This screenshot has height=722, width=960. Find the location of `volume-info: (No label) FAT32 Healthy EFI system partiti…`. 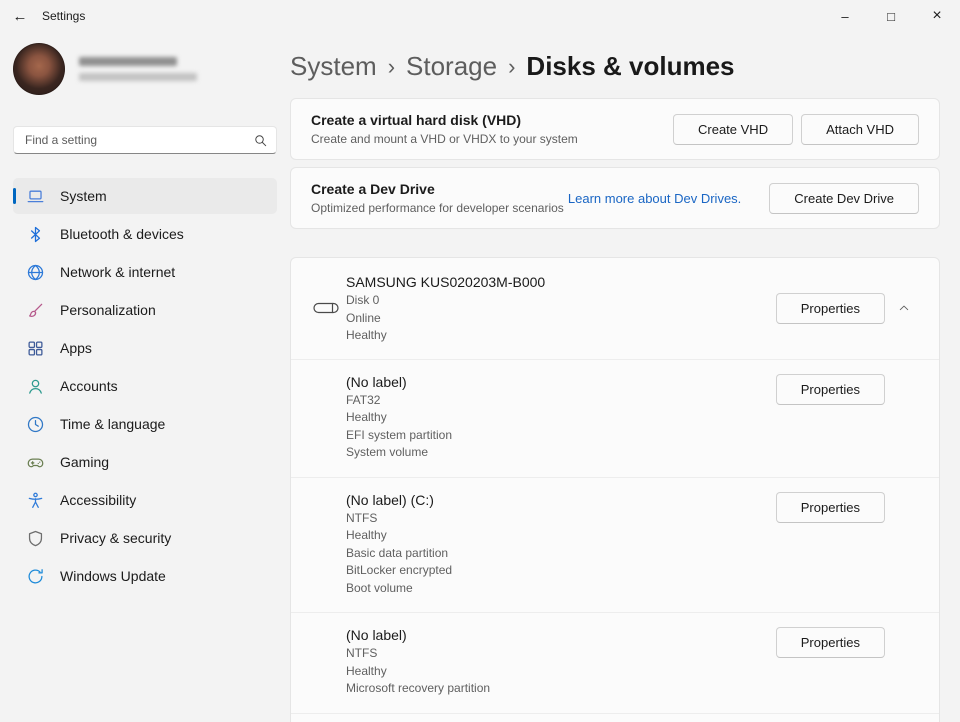

volume-info: (No label) FAT32 Healthy EFI system partiti… is located at coordinates (561, 417).